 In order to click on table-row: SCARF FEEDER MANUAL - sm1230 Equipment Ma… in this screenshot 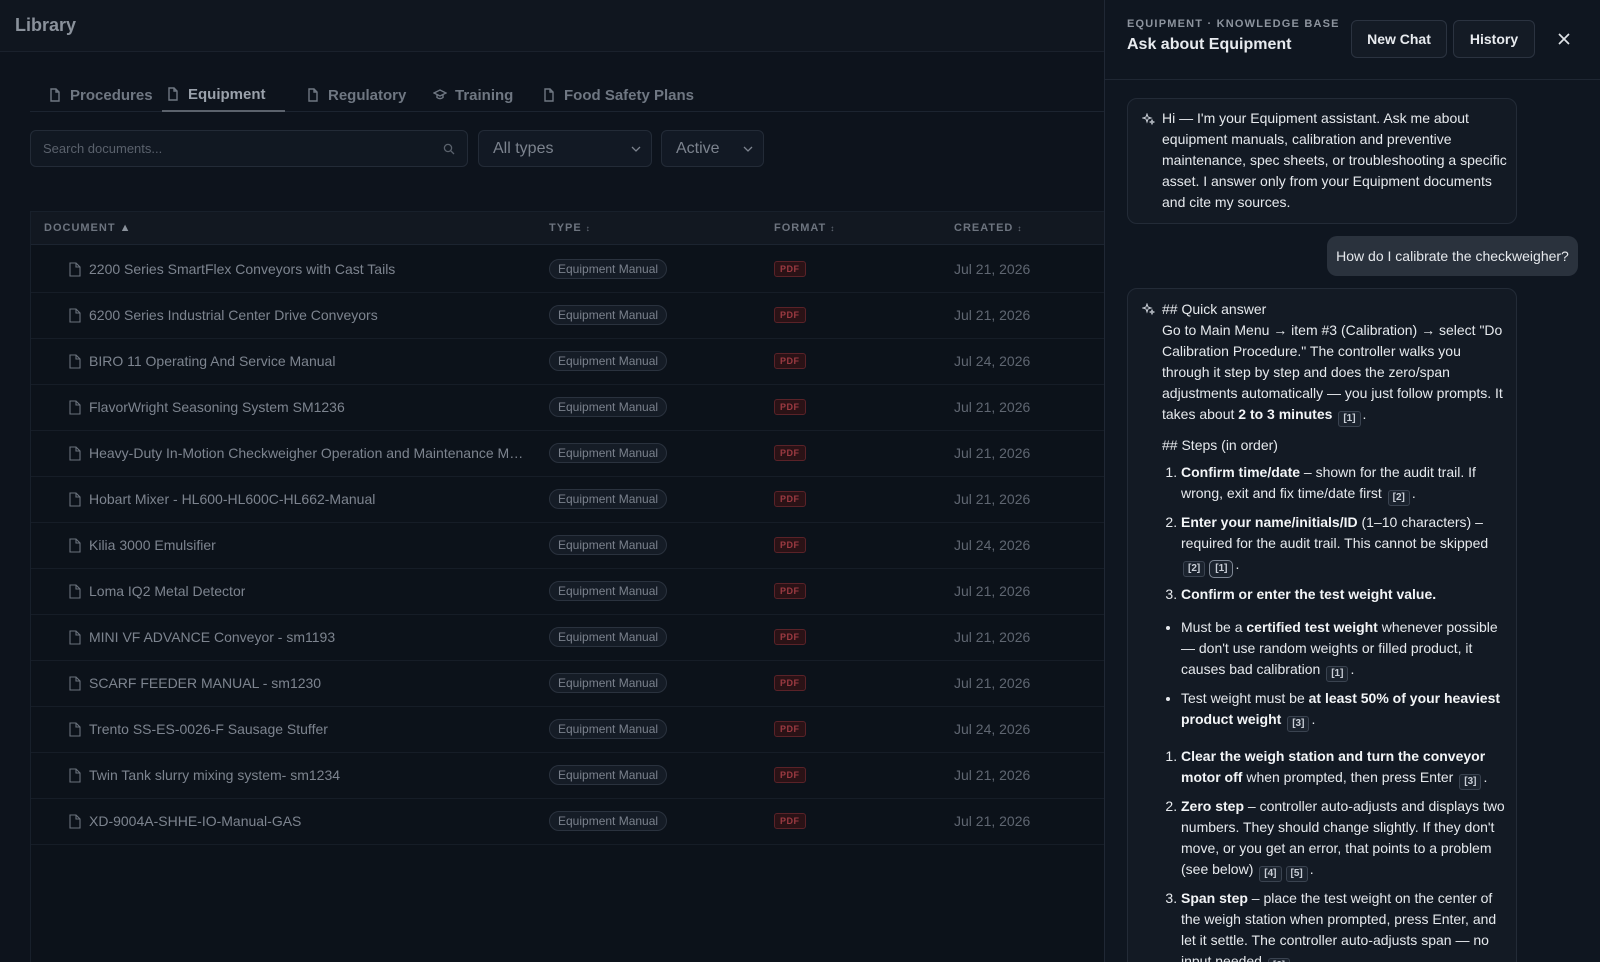, I will do `click(567, 683)`.